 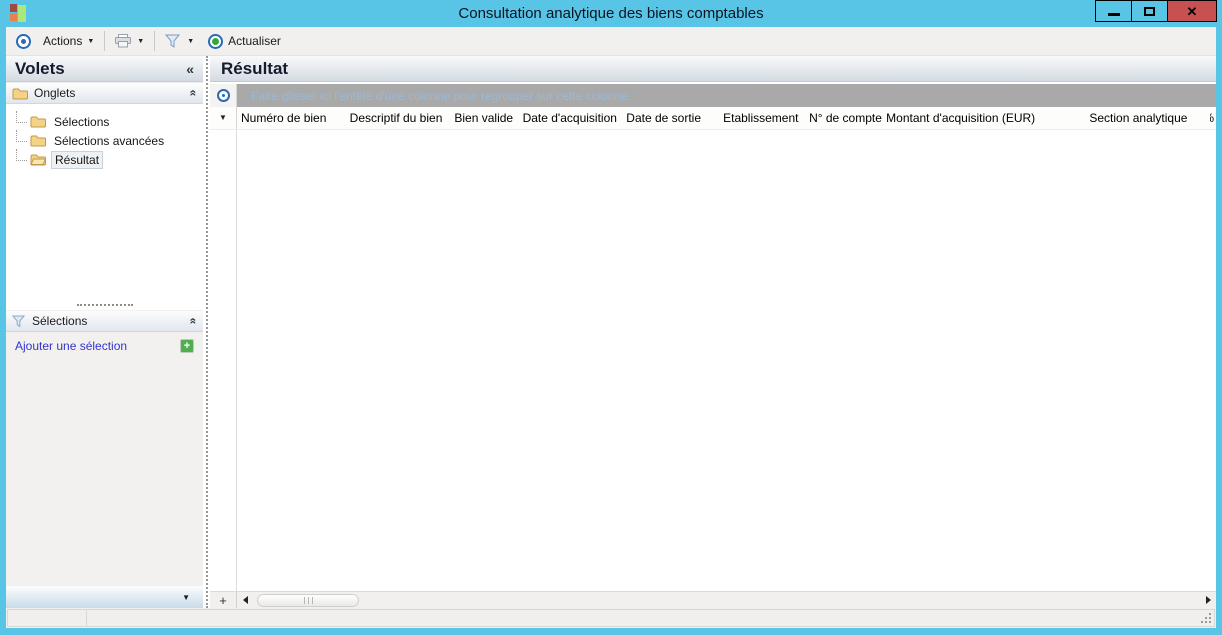 I want to click on tree-item-label: Résultat, so click(x=77, y=159).